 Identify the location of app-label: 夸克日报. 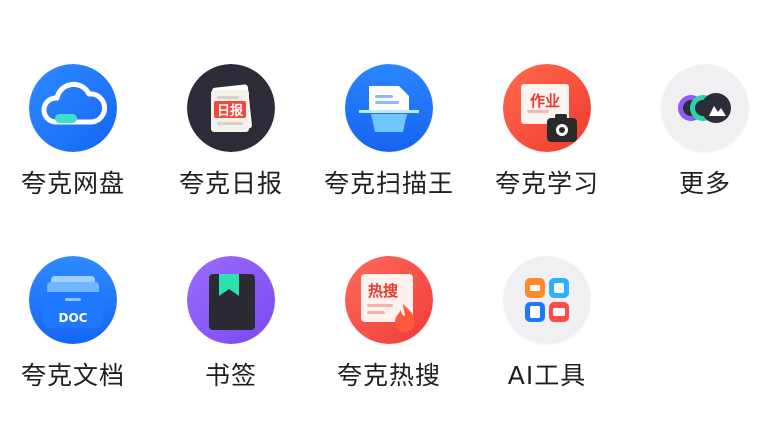
(230, 183).